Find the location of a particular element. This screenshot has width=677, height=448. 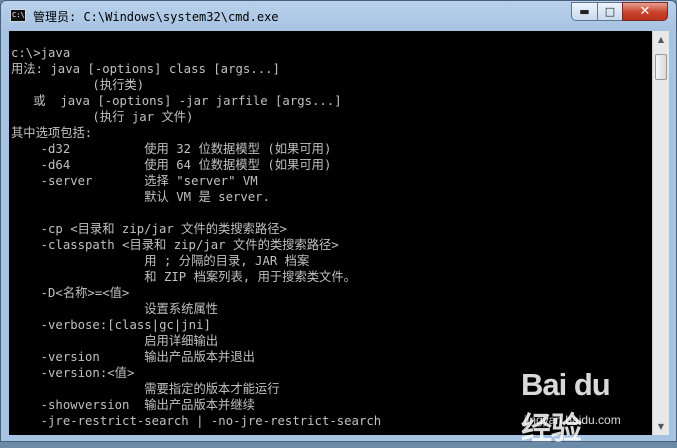

console-line: 默认 VM 是 server. is located at coordinates (140, 197).